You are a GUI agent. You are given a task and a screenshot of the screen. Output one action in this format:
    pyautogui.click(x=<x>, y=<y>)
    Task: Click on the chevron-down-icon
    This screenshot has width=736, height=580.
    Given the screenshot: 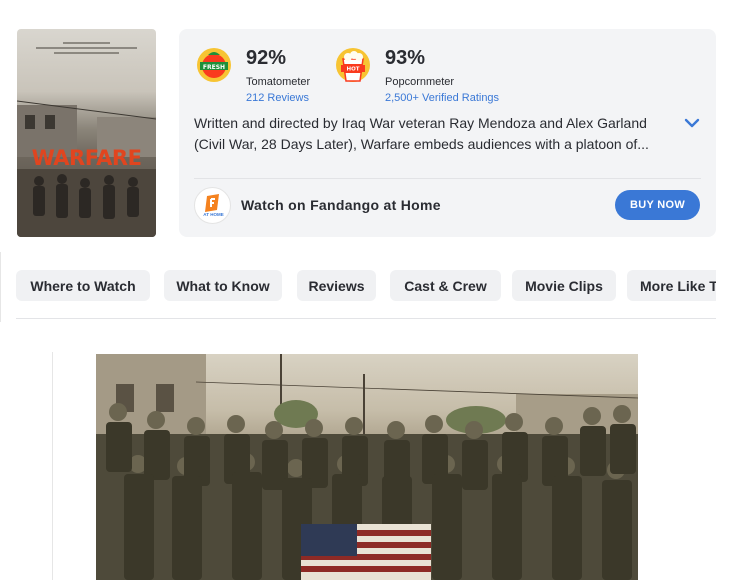 What is the action you would take?
    pyautogui.click(x=692, y=123)
    